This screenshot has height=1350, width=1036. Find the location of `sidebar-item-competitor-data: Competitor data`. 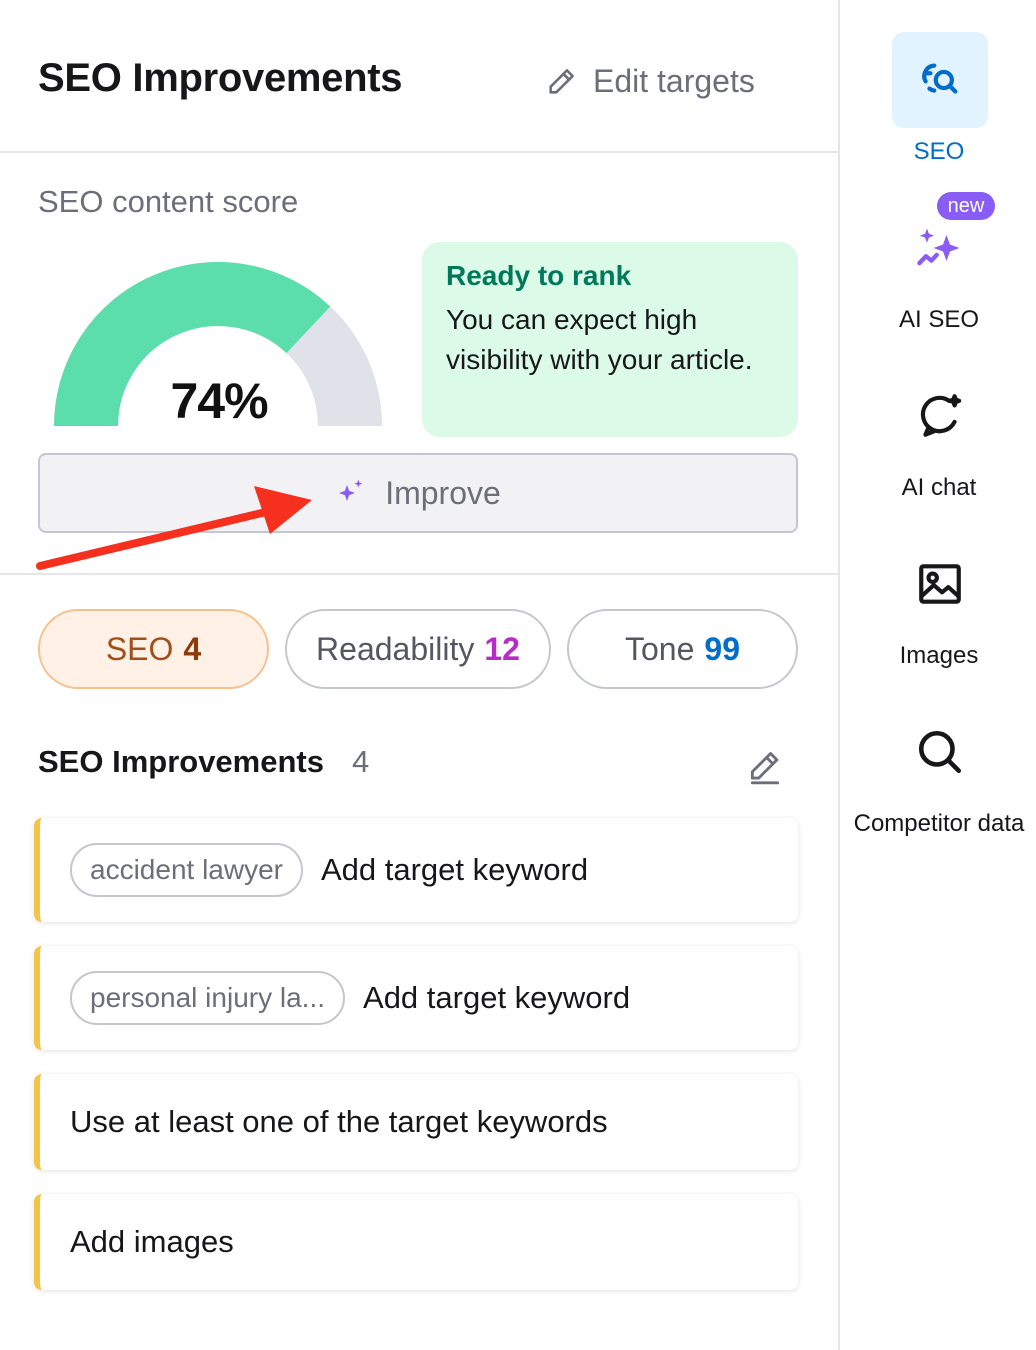

sidebar-item-competitor-data: Competitor data is located at coordinates (938, 794).